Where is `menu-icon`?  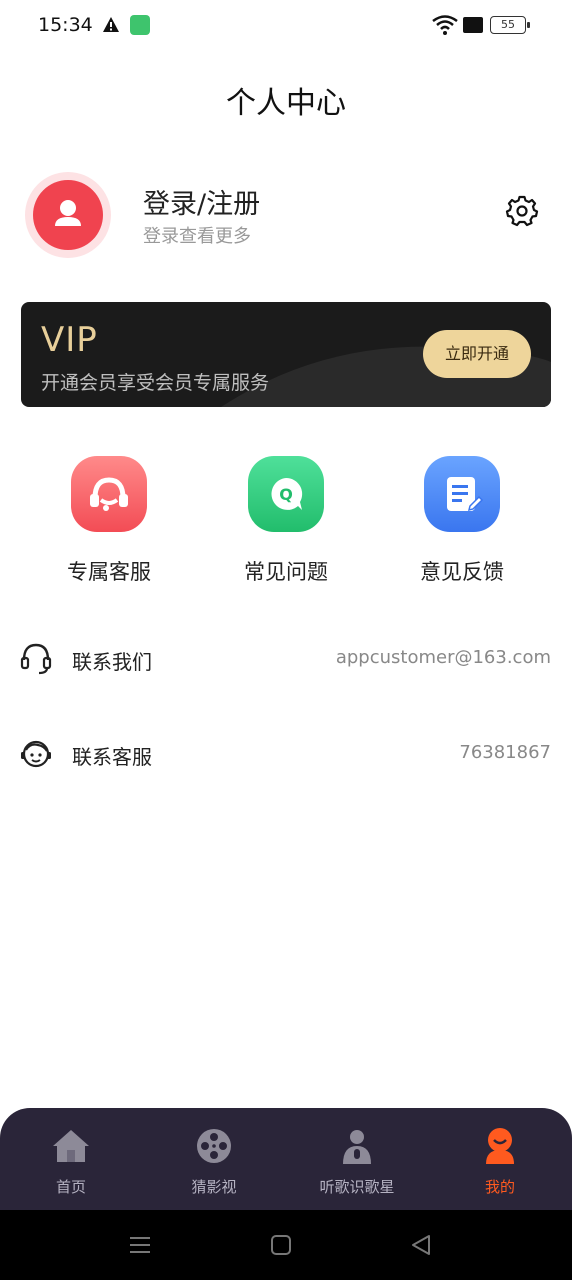 menu-icon is located at coordinates (140, 1245).